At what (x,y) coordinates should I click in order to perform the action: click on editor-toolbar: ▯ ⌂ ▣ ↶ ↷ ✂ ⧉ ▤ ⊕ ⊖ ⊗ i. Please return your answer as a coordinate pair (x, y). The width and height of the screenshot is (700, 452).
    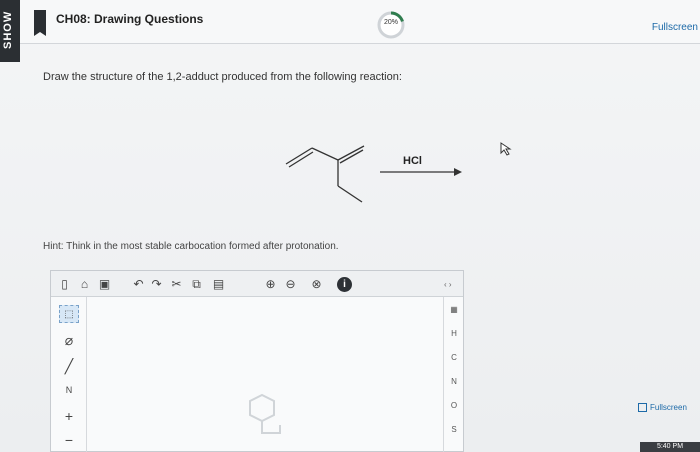
    Looking at the image, I should click on (257, 284).